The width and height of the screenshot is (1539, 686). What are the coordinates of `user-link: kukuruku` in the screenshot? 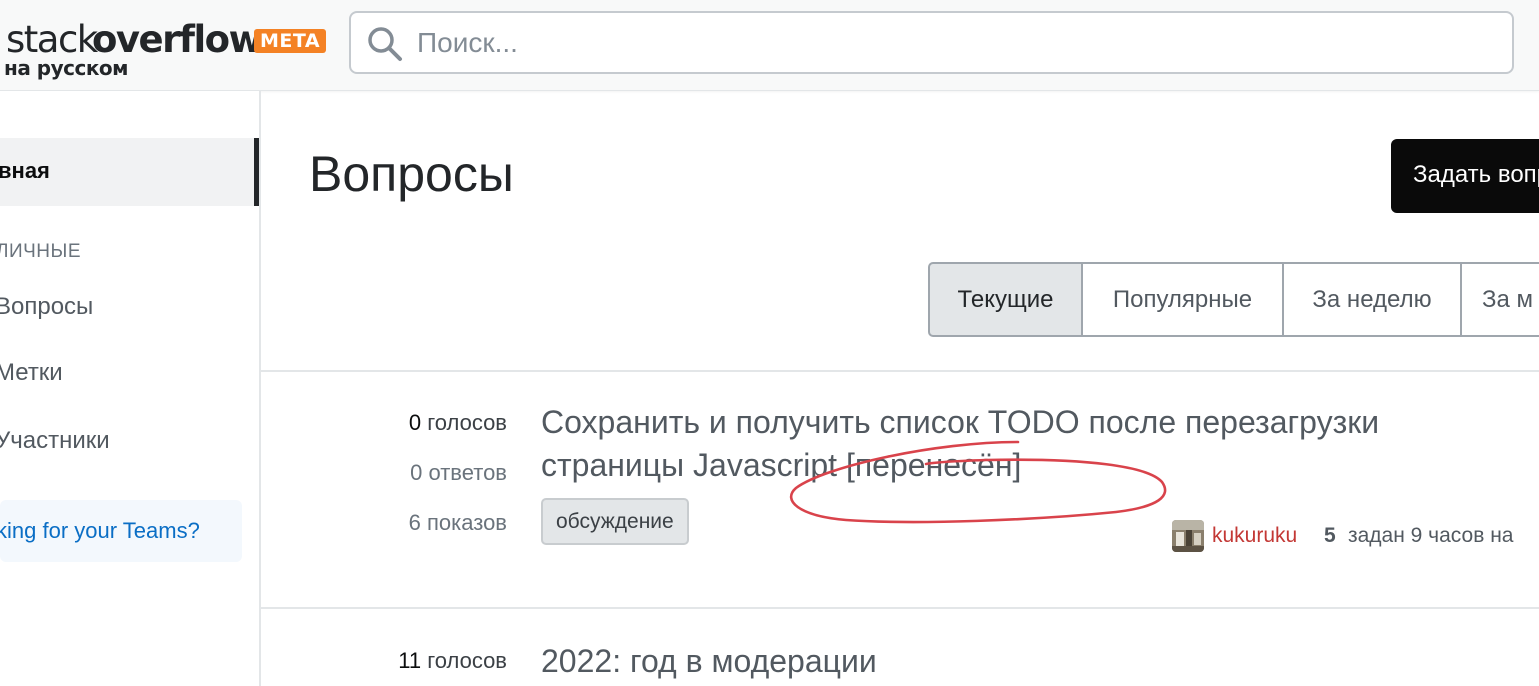 It's located at (1254, 536).